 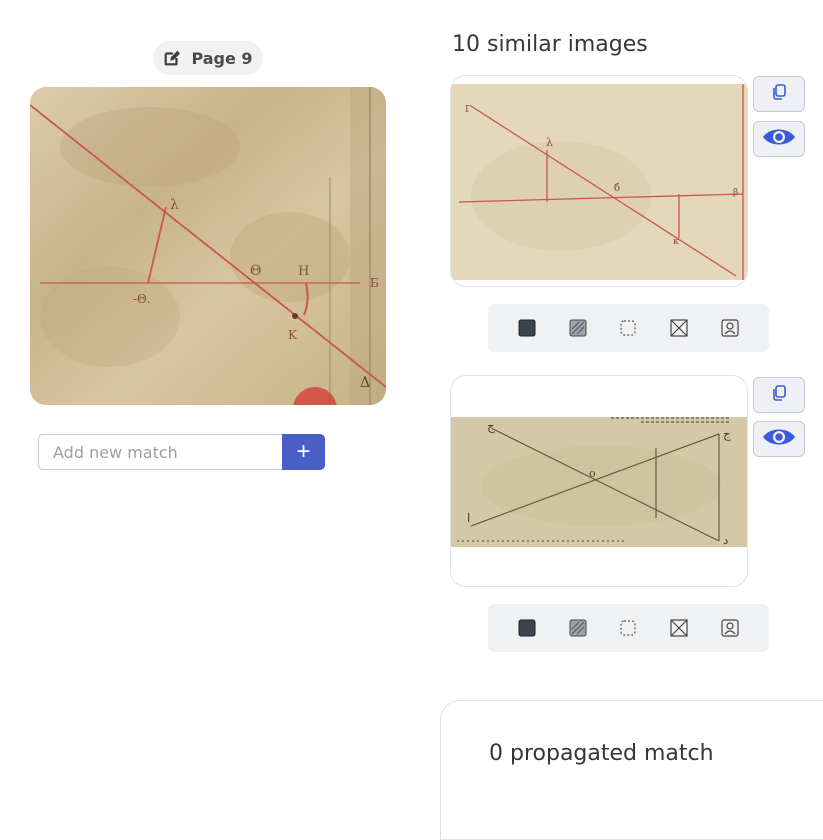 What do you see at coordinates (550, 44) in the screenshot?
I see `similar-images-heading: 10 similar images` at bounding box center [550, 44].